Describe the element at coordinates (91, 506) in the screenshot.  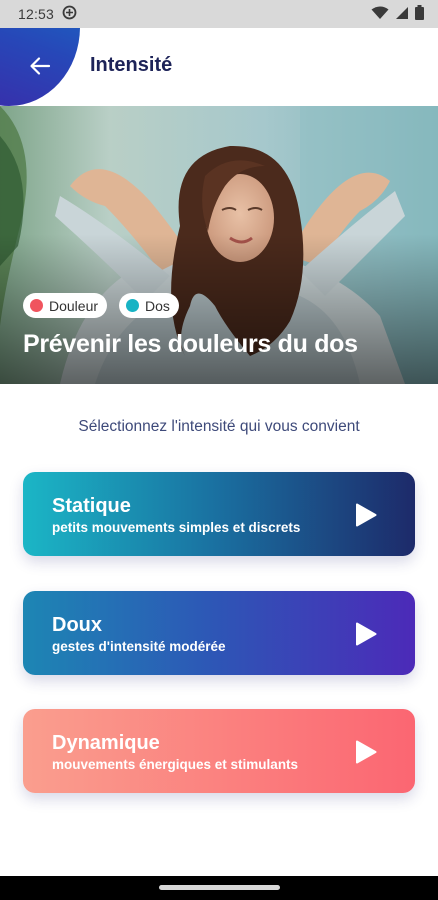
I see `option-title: Statique` at that location.